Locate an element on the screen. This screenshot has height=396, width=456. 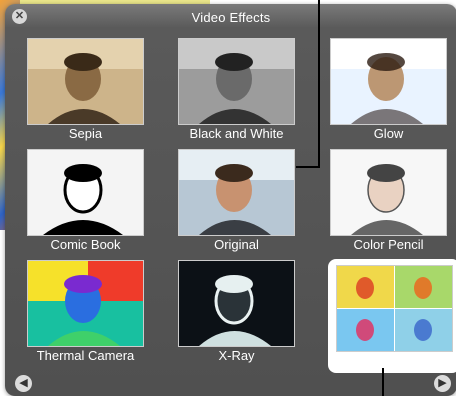
effect-comic-book: Comic Book is located at coordinates (85, 200).